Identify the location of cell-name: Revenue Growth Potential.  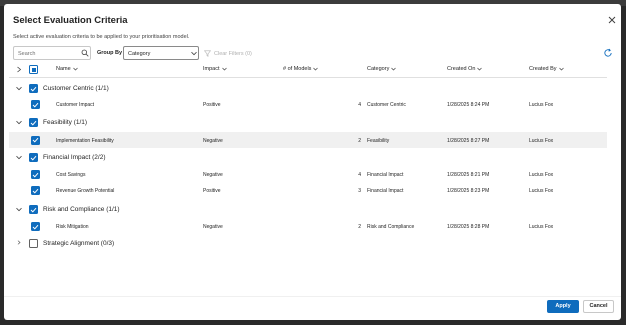
(85, 191).